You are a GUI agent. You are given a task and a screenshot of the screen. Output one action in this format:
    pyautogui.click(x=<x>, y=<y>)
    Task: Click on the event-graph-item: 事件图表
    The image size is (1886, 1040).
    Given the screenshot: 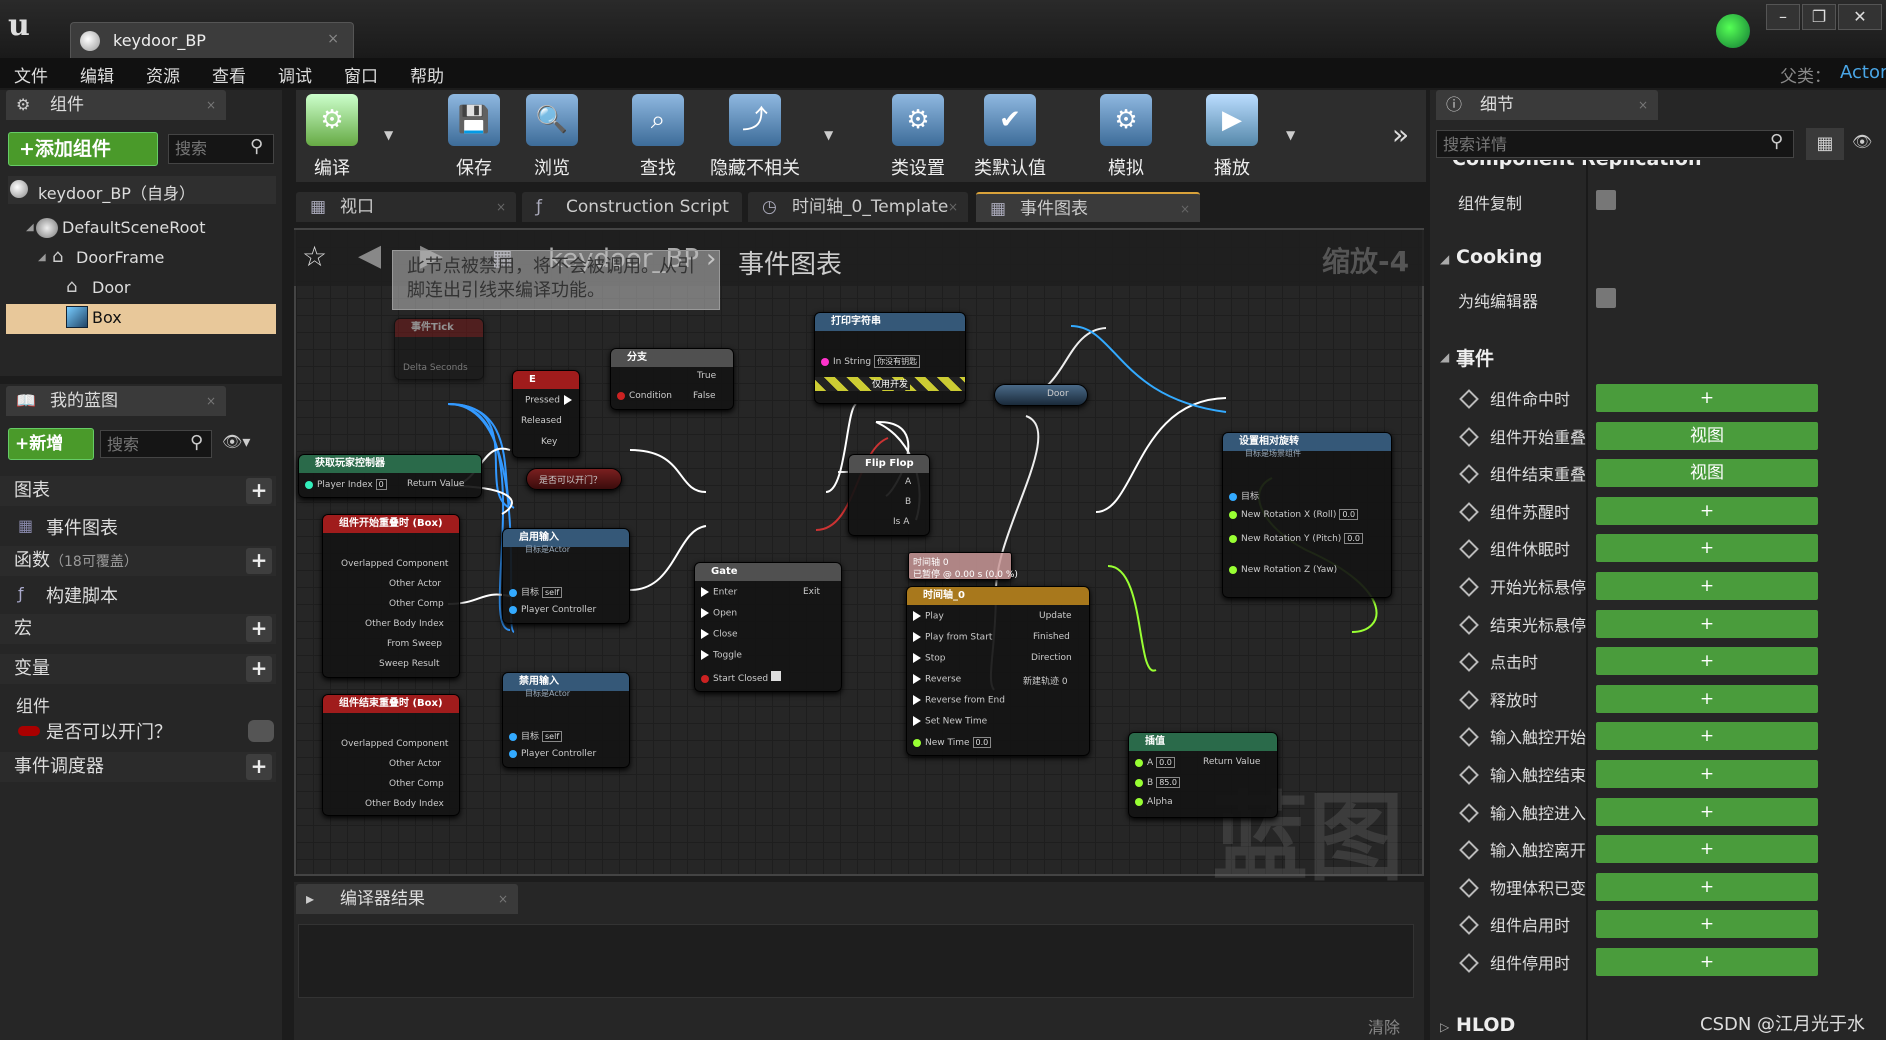 What is the action you would take?
    pyautogui.click(x=82, y=527)
    